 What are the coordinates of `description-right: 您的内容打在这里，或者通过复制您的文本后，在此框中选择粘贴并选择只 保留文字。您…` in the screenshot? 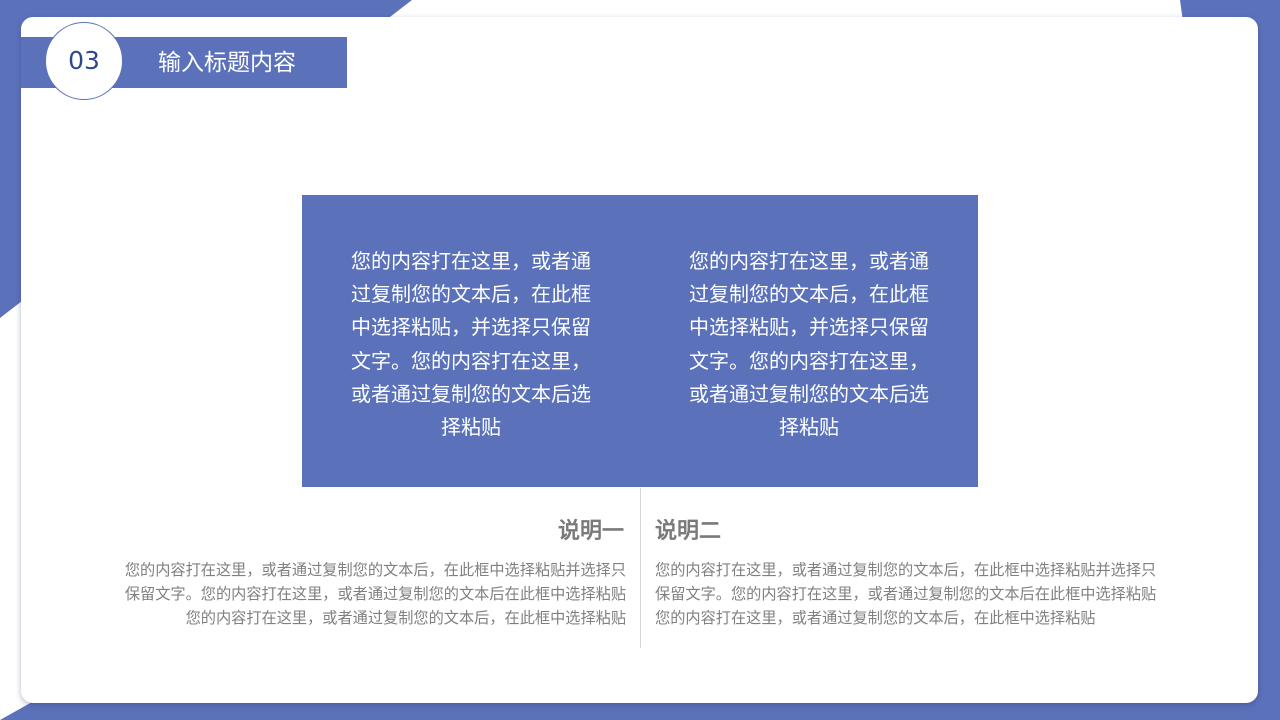 It's located at (920, 594).